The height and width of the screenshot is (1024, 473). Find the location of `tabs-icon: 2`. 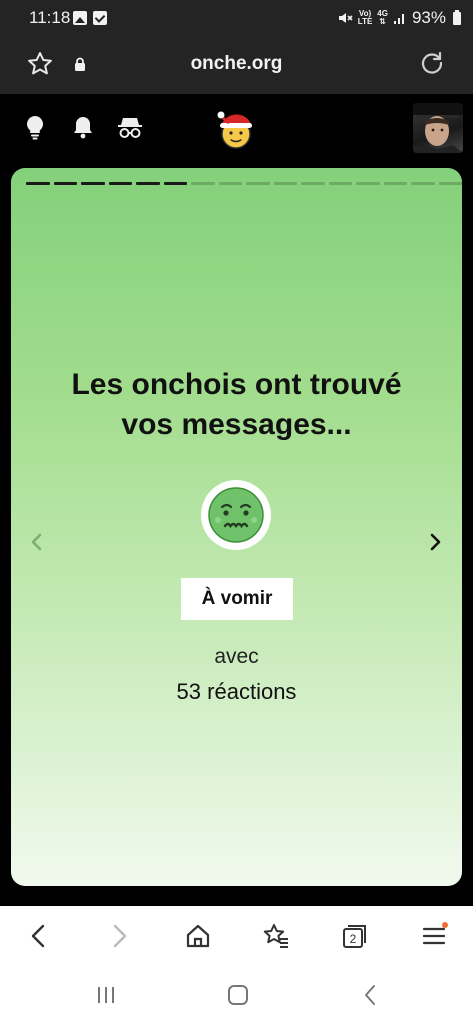

tabs-icon: 2 is located at coordinates (355, 936).